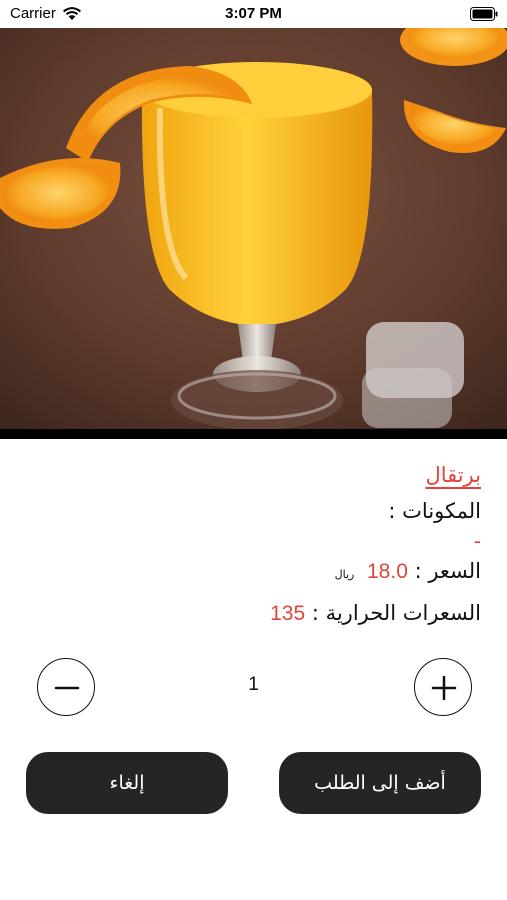  Describe the element at coordinates (453, 475) in the screenshot. I see `item-name: برتقال` at that location.